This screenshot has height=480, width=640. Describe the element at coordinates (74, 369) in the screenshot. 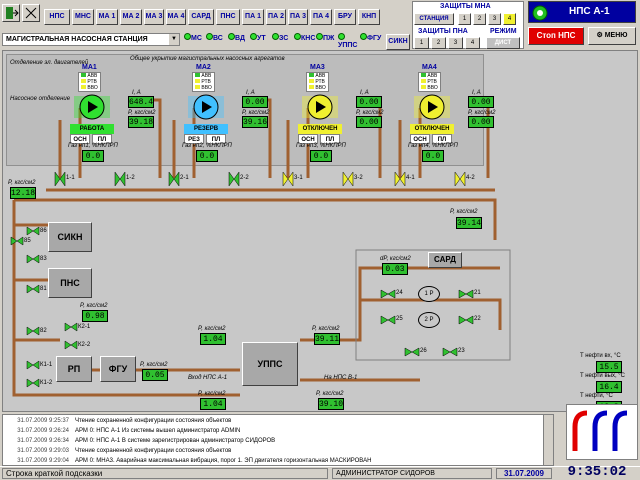

I see `rp-unit: РП` at that location.